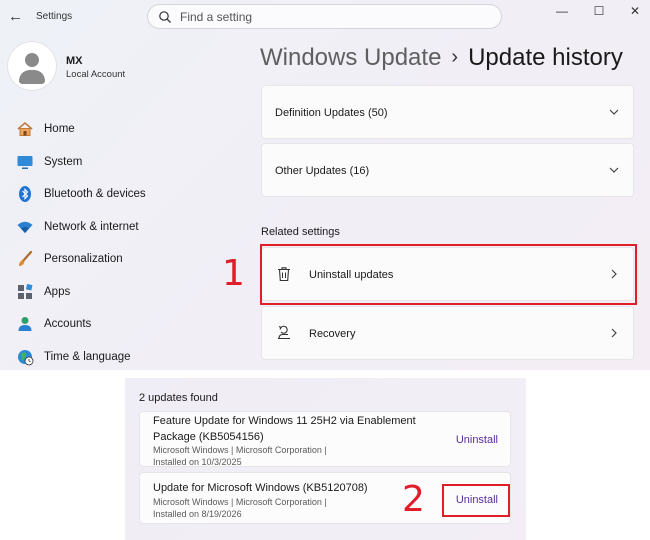  What do you see at coordinates (91, 226) in the screenshot?
I see `sidebar-item-label: Network & internet` at bounding box center [91, 226].